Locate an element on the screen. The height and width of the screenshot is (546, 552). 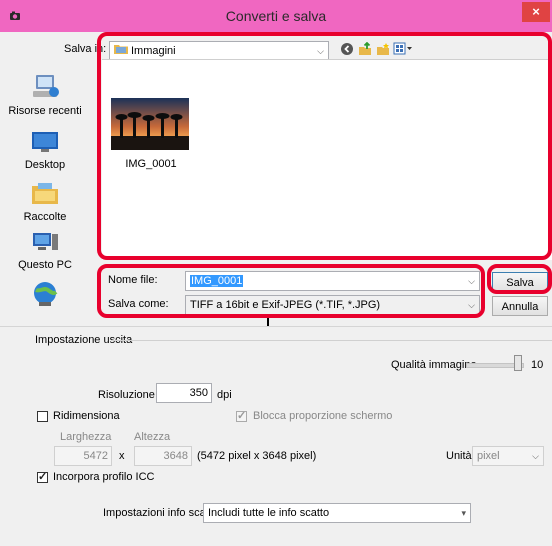
resize-label: Ridimensiona is located at coordinates (86, 416).